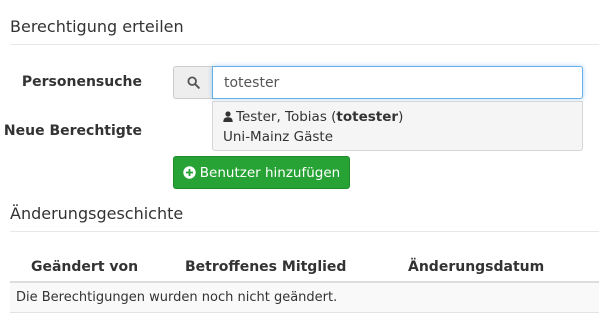 This screenshot has height=321, width=616. I want to click on column-header-changed-by: Geändert von, so click(85, 267).